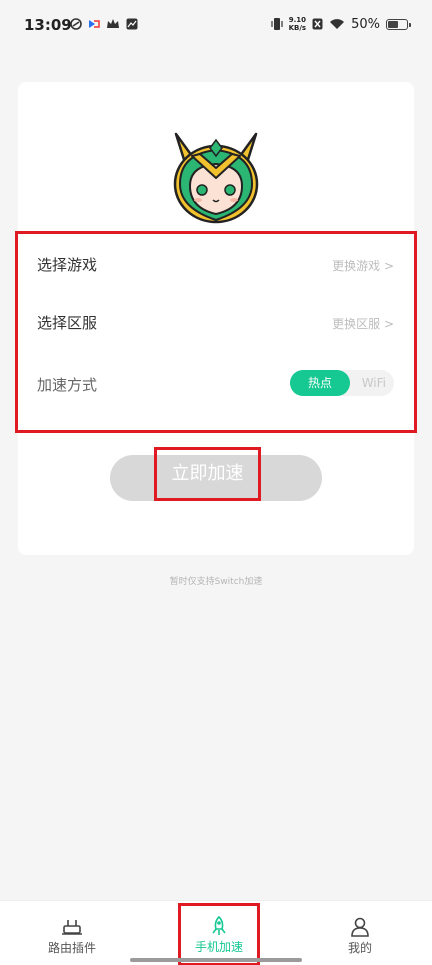 The height and width of the screenshot is (965, 432). Describe the element at coordinates (76, 24) in the screenshot. I see `sync-icon` at that location.